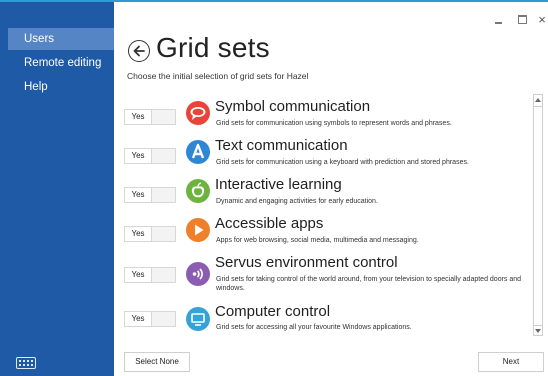 Image resolution: width=548 pixels, height=376 pixels. I want to click on scroll-thumb, so click(538, 215).